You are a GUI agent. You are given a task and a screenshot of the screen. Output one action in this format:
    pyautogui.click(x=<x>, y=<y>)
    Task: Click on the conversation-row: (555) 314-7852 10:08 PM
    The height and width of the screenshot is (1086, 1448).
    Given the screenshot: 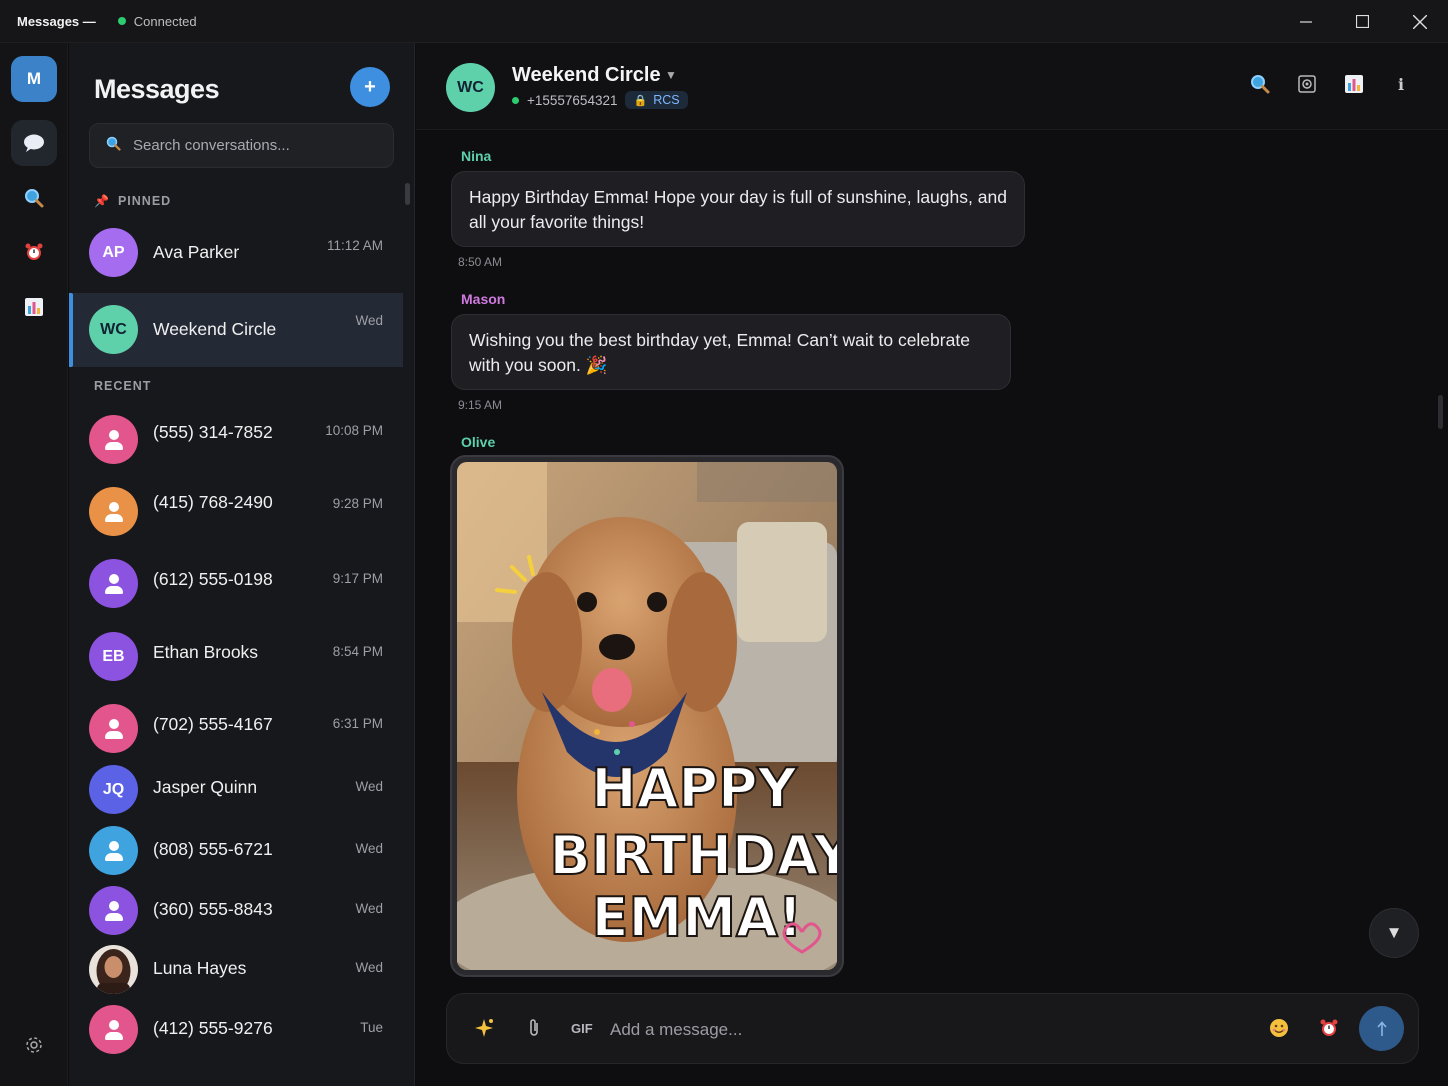 What is the action you would take?
    pyautogui.click(x=236, y=440)
    